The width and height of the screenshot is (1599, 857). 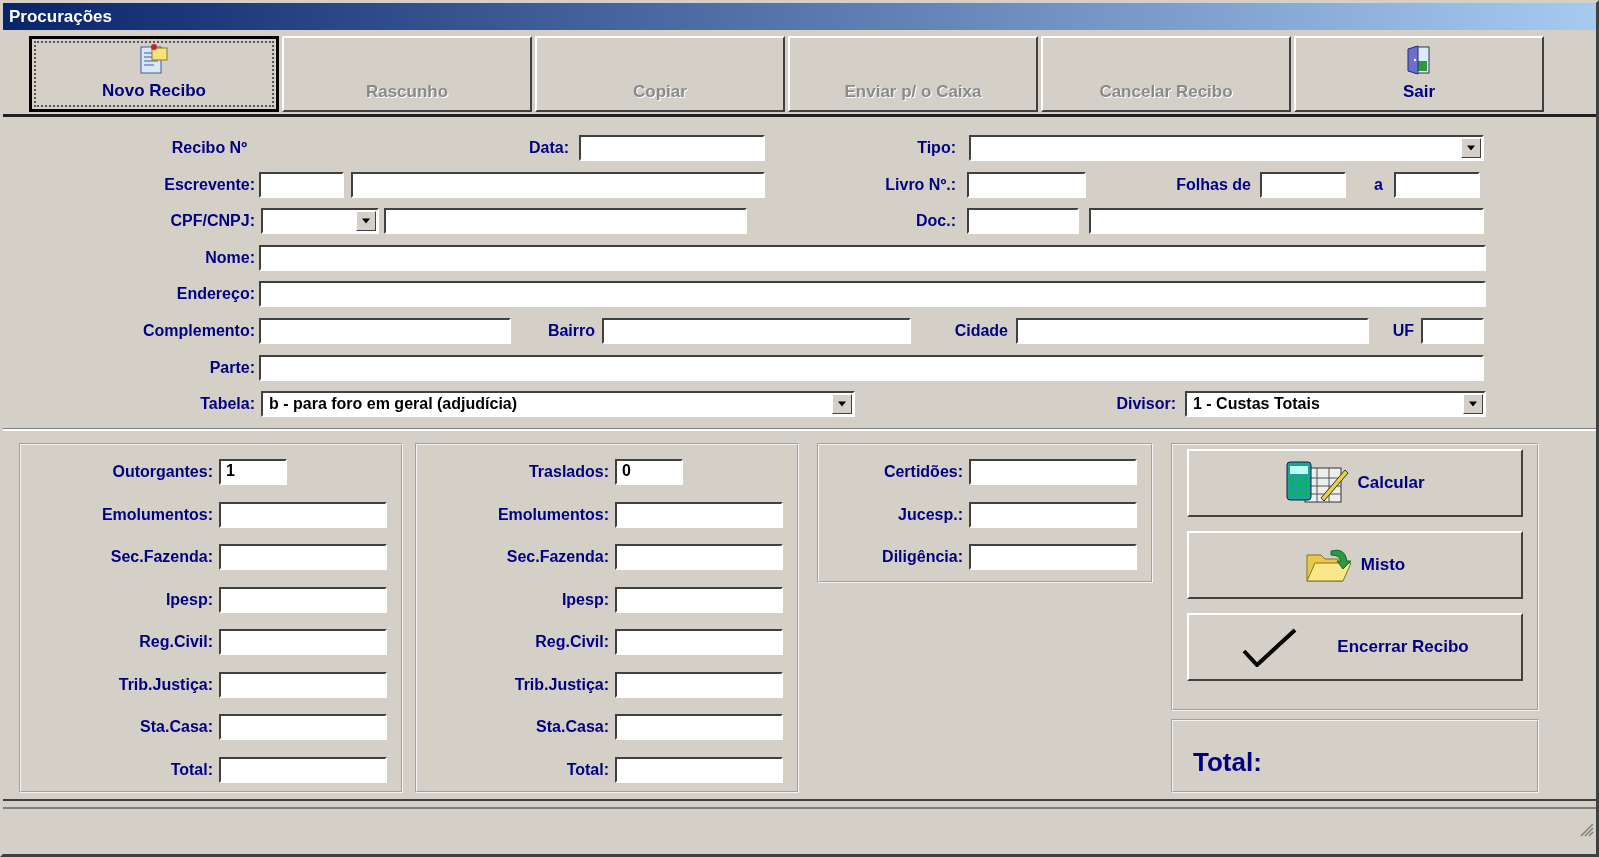 What do you see at coordinates (154, 59) in the screenshot?
I see `document-icon` at bounding box center [154, 59].